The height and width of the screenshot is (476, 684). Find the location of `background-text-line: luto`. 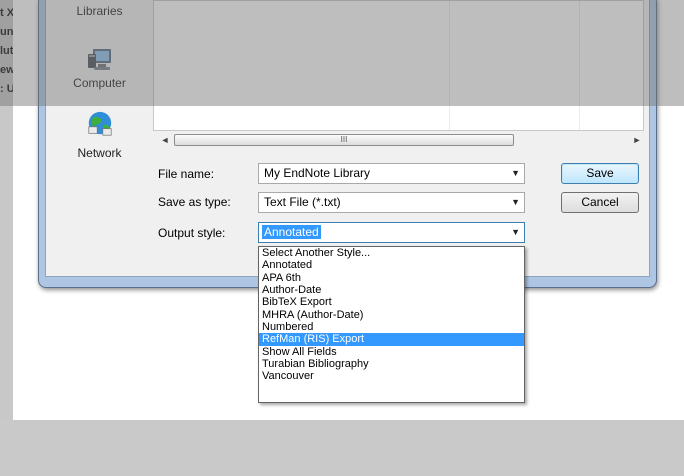

background-text-line: luto is located at coordinates (6, 51).